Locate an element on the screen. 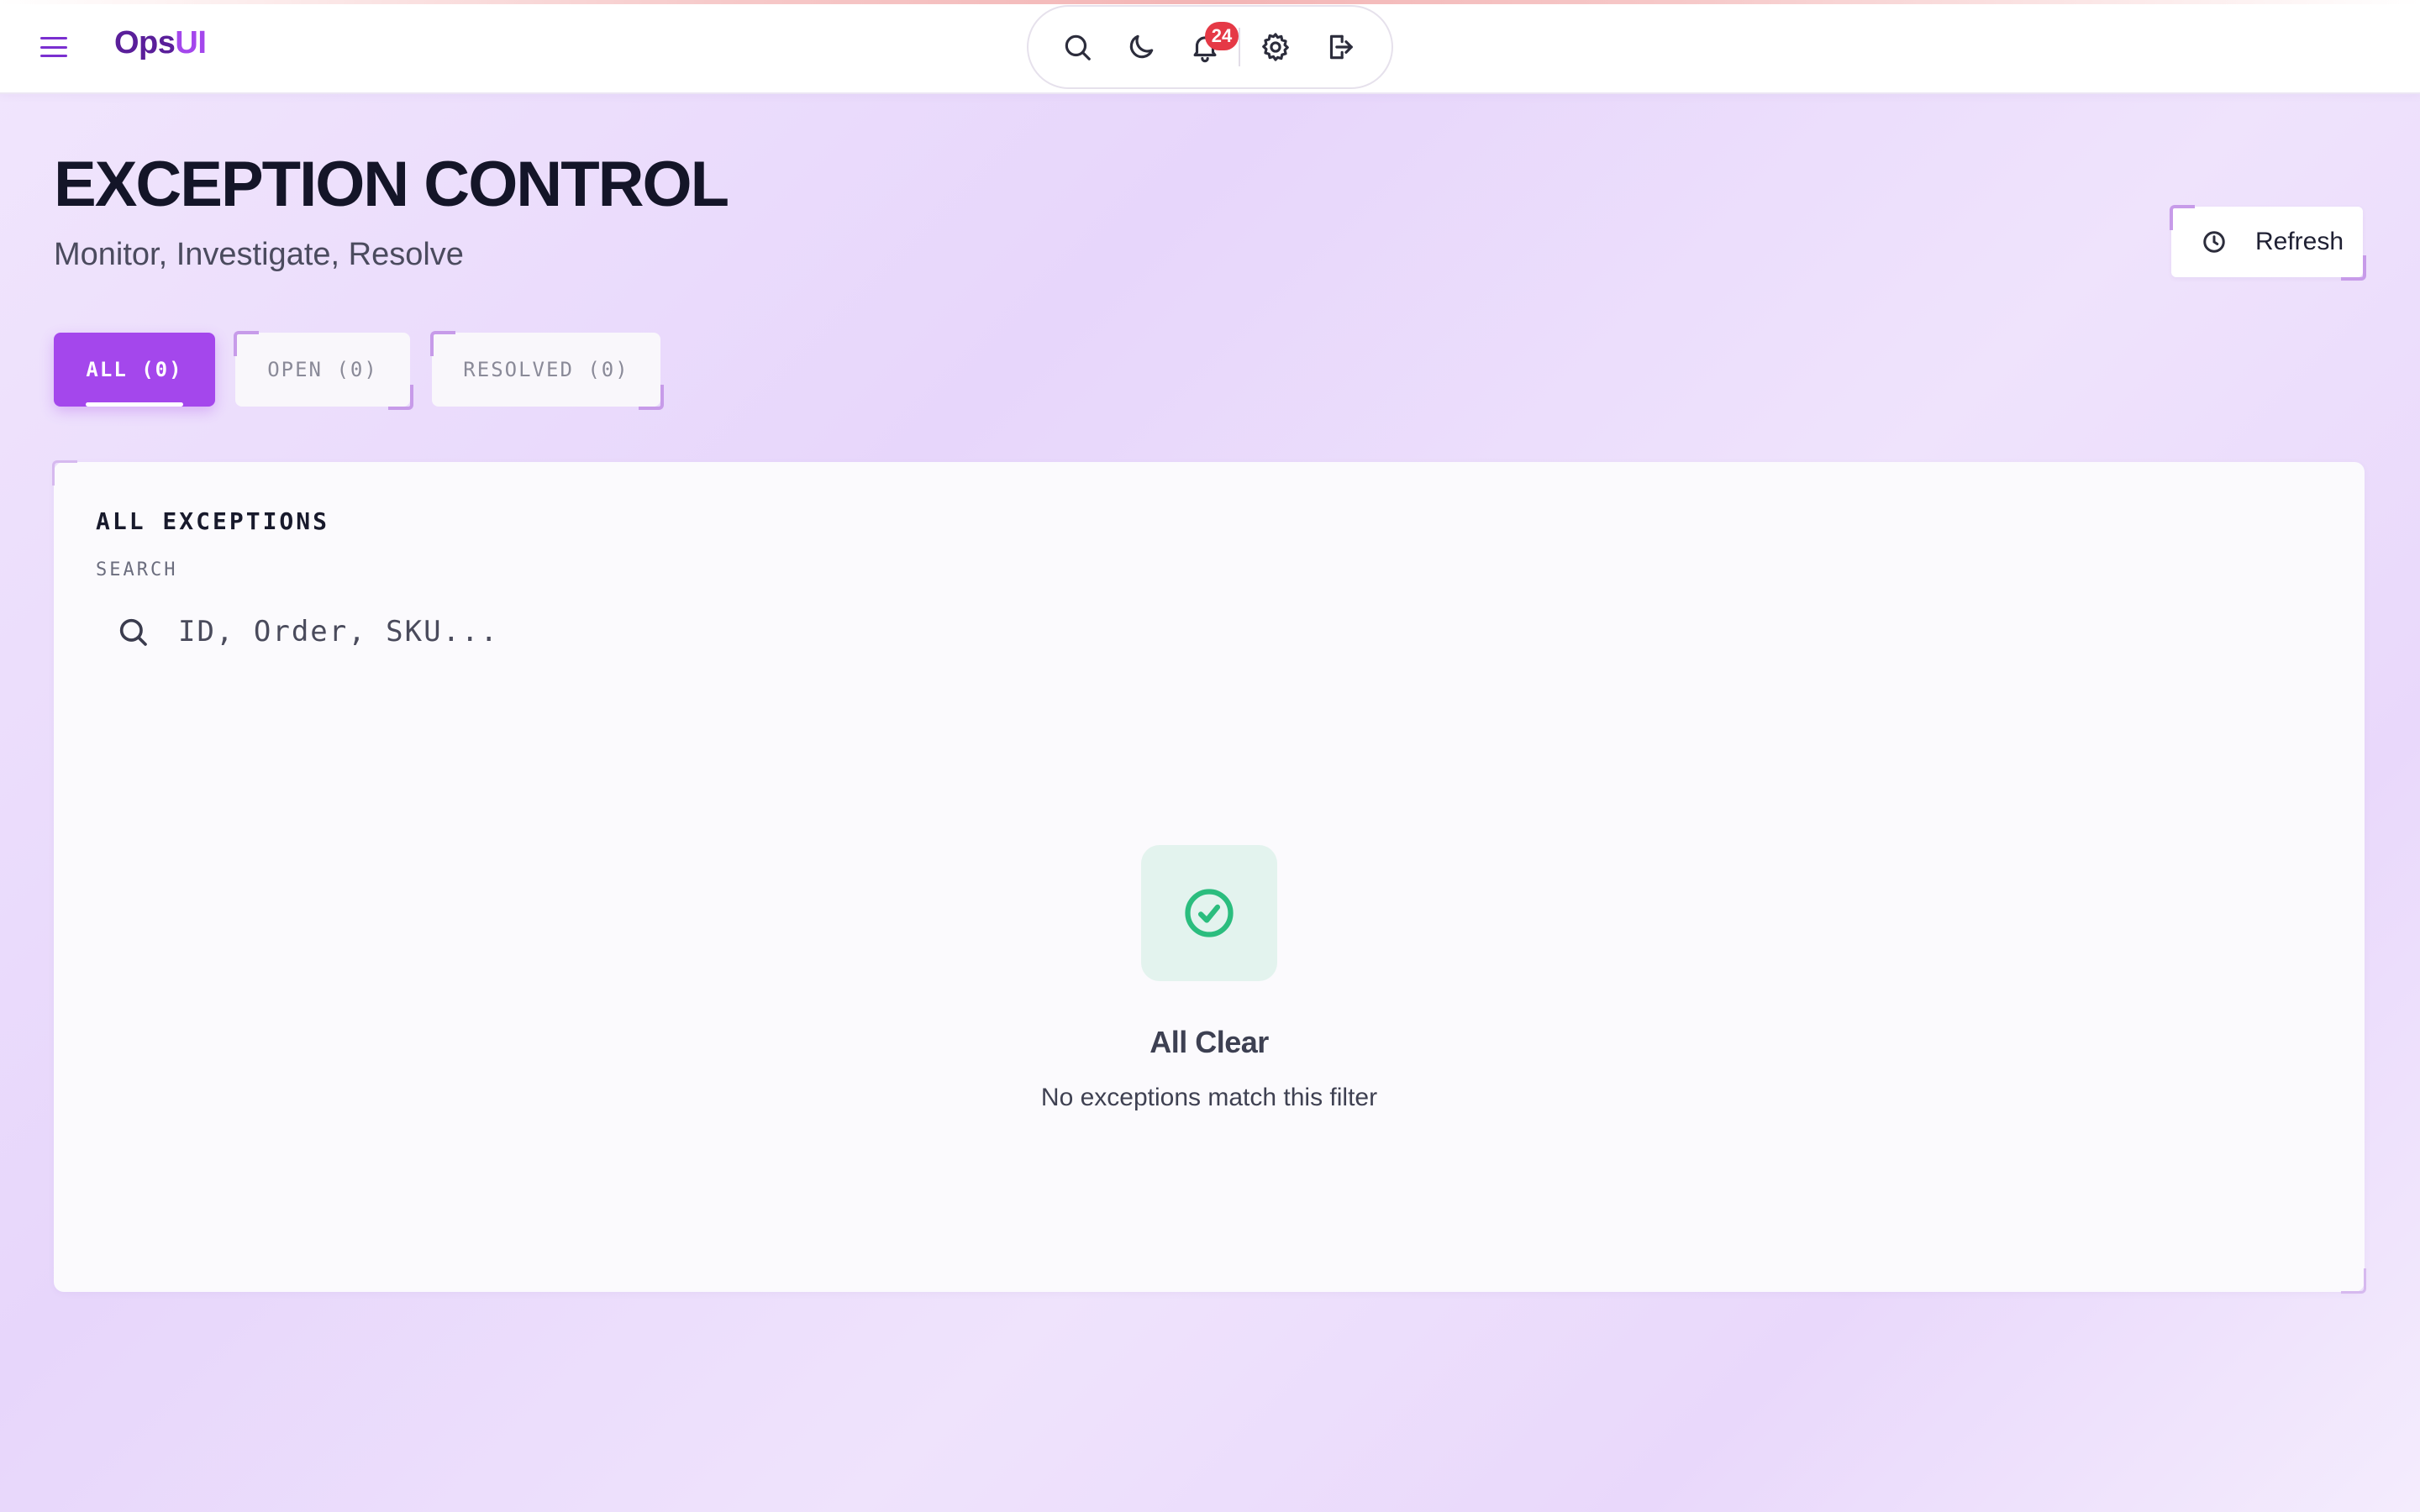 This screenshot has height=1512, width=2420. refresh-label: Refresh is located at coordinates (2299, 241).